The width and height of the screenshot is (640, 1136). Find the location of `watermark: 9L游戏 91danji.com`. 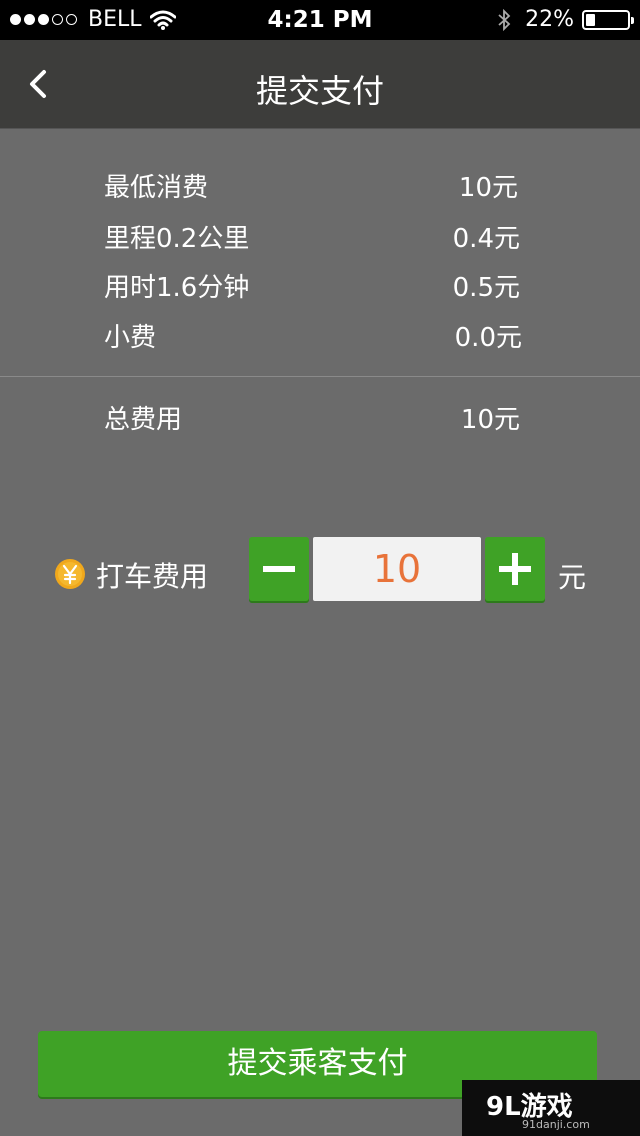

watermark: 9L游戏 91danji.com is located at coordinates (551, 1108).